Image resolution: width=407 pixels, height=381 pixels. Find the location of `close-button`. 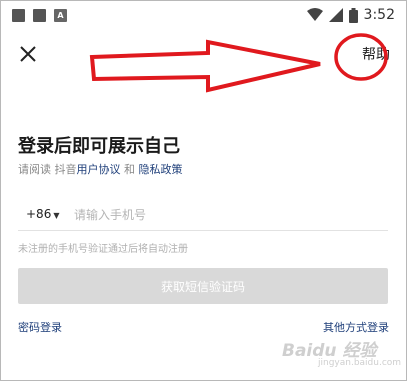

close-button is located at coordinates (28, 54).